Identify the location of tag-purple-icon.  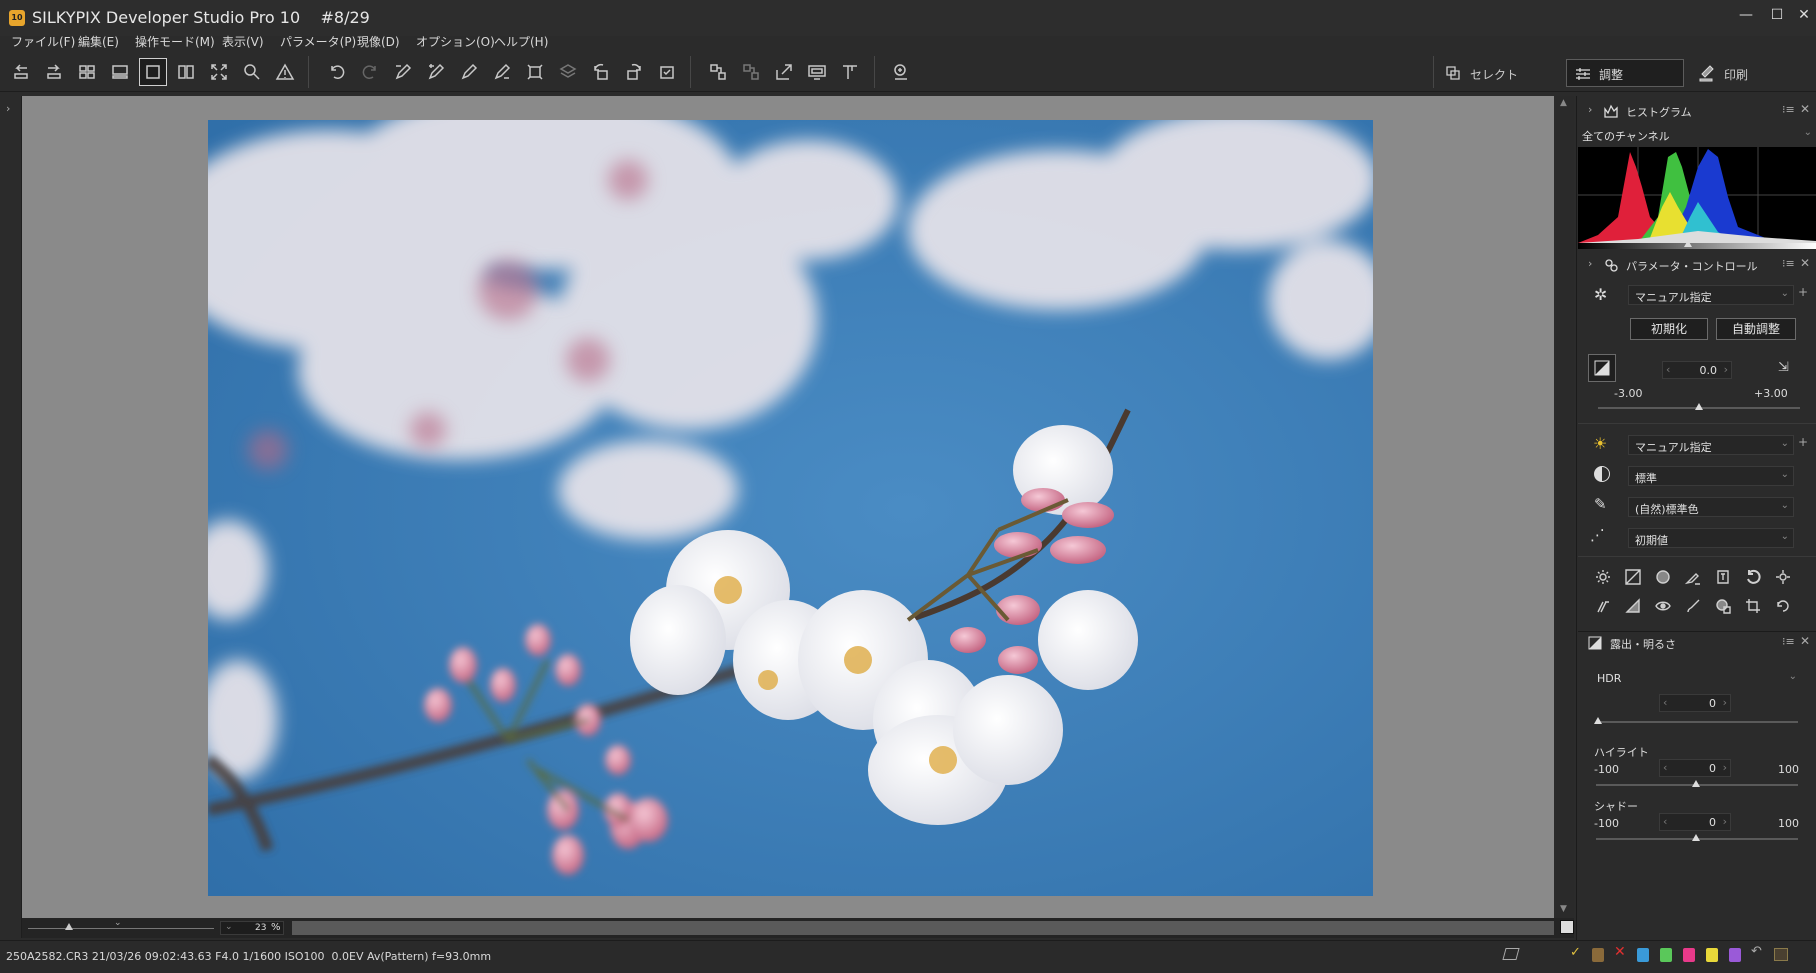
(1735, 955).